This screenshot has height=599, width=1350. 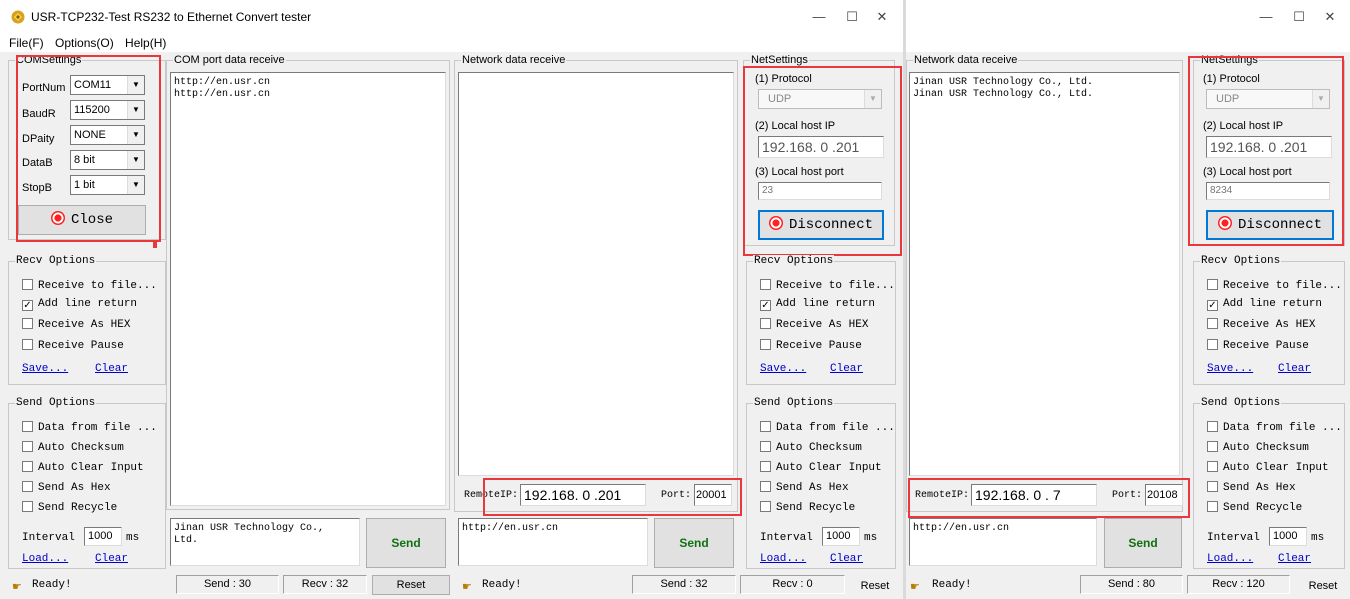 I want to click on interval-input: 1000, so click(x=103, y=536).